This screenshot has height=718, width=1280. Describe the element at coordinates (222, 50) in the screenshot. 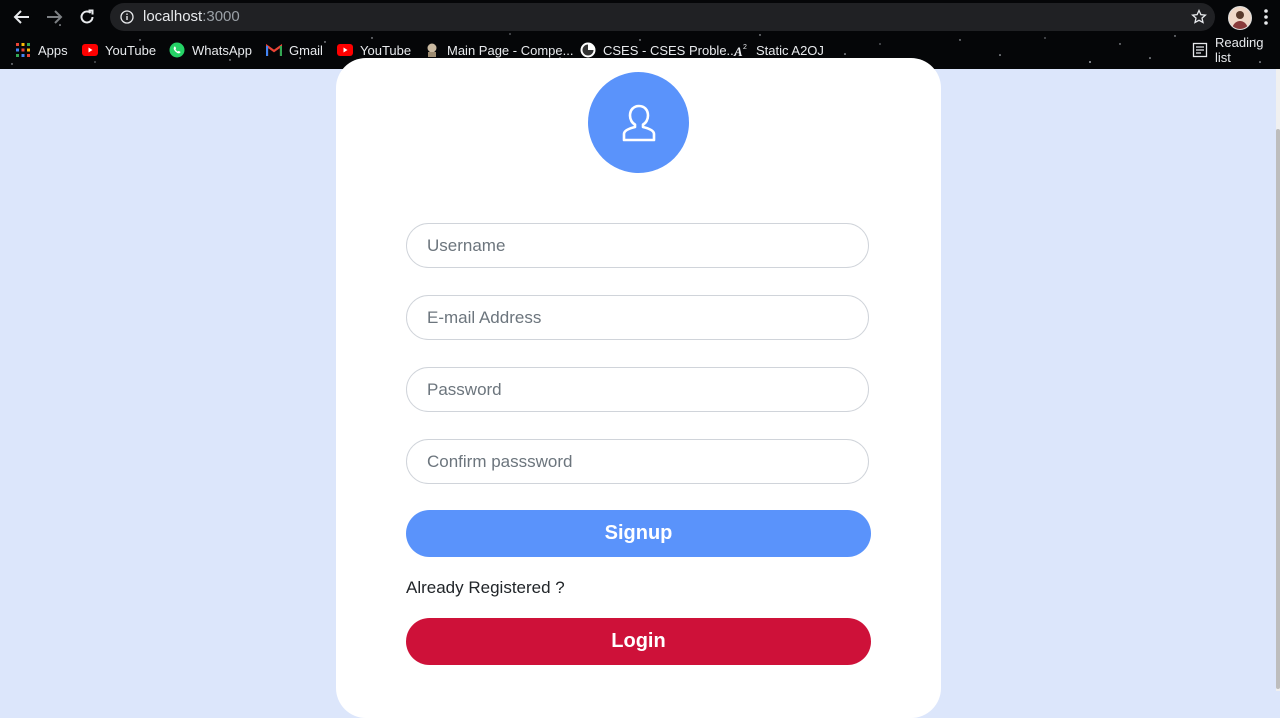

I see `bookmark-label: WhatsApp` at that location.